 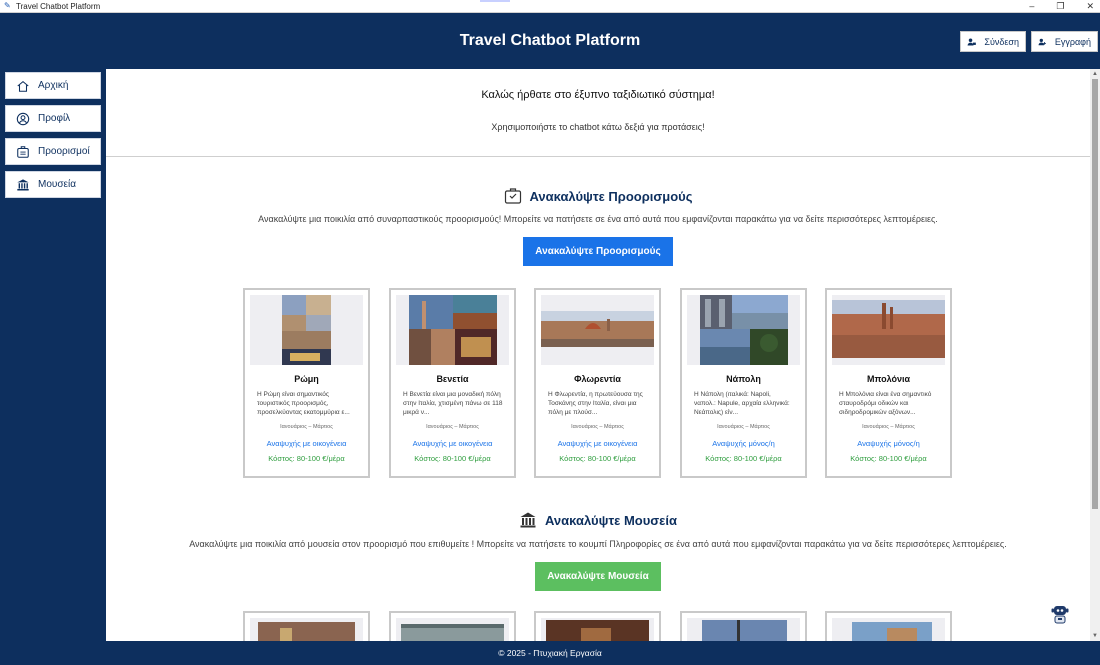 I want to click on window-titlebar: ✎ Travel Chatbot Platform – ❐ ✕, so click(x=550, y=6).